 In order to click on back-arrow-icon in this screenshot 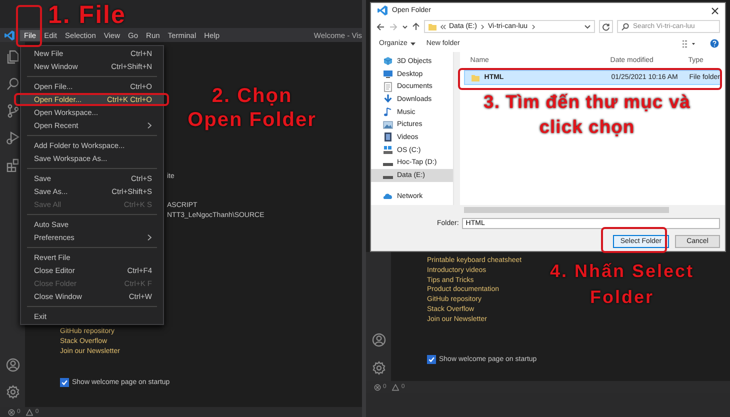, I will do `click(380, 26)`.